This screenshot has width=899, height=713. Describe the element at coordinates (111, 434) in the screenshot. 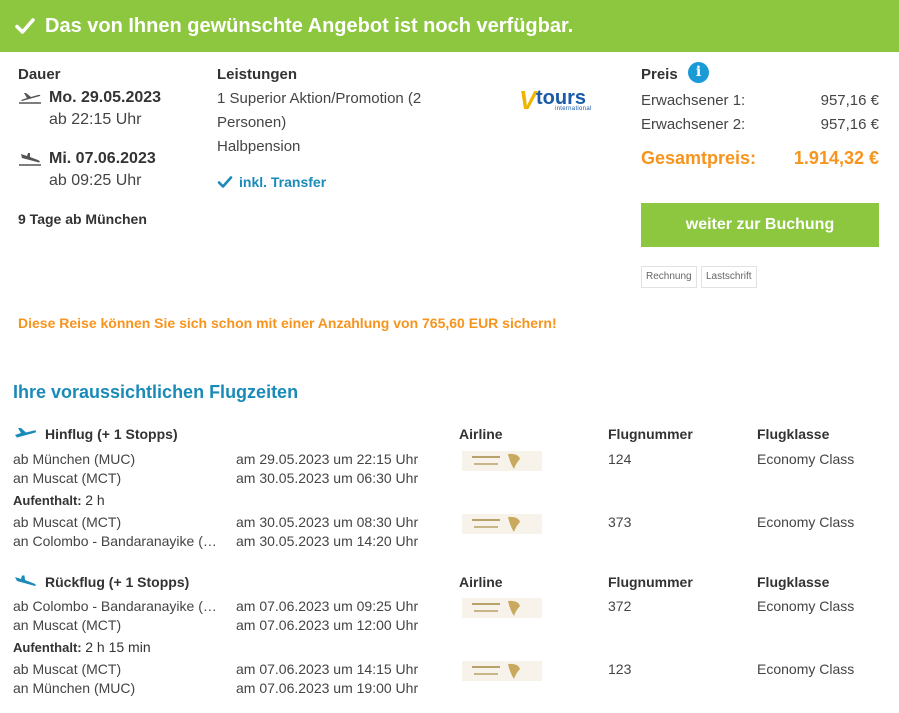

I see `outbound-heading: Hinflug (+ 1 Stopps)` at that location.